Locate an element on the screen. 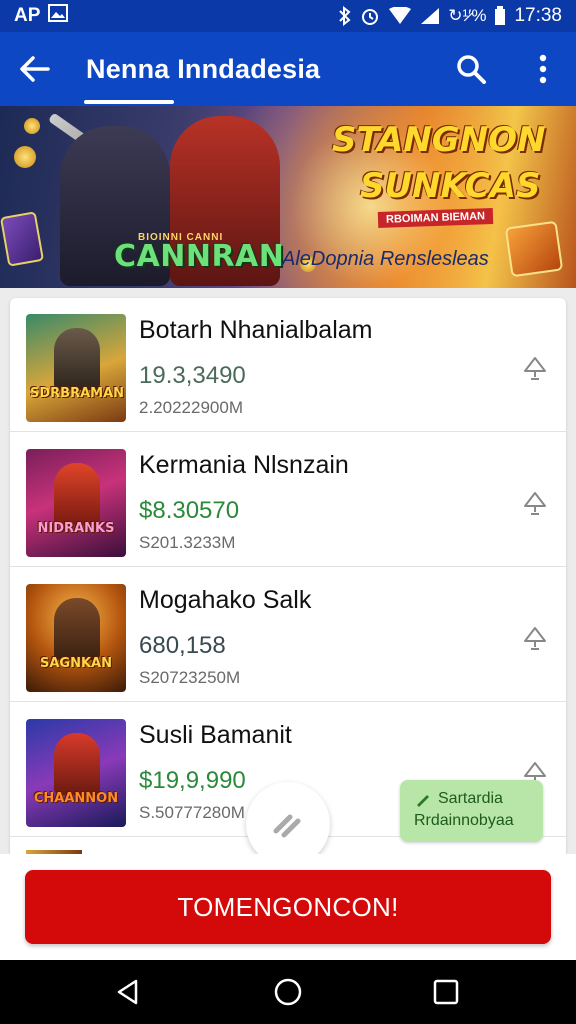 The height and width of the screenshot is (1024, 576). game-name: Kermania Nlsnzain is located at coordinates (244, 465).